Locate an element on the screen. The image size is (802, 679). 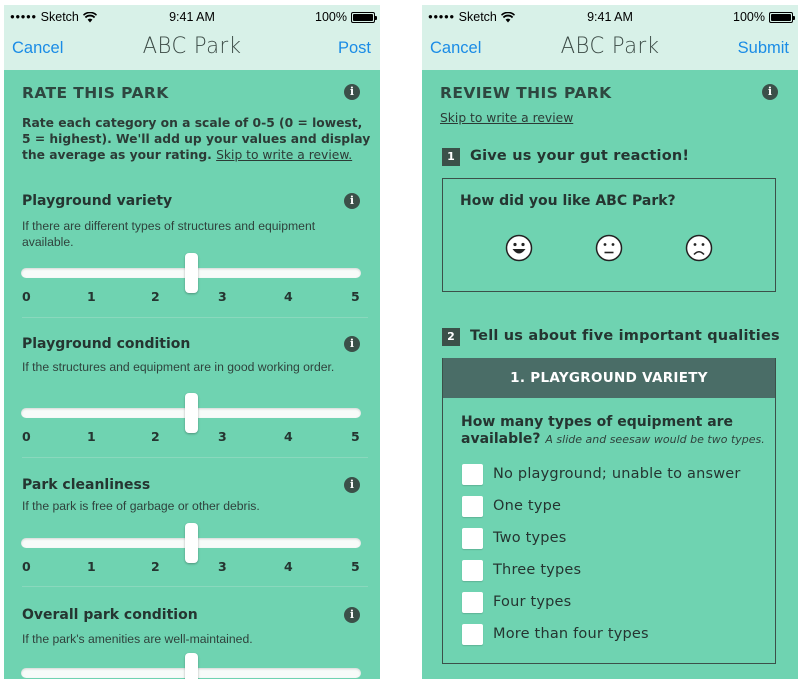
option-row: More than four types is located at coordinates (555, 634).